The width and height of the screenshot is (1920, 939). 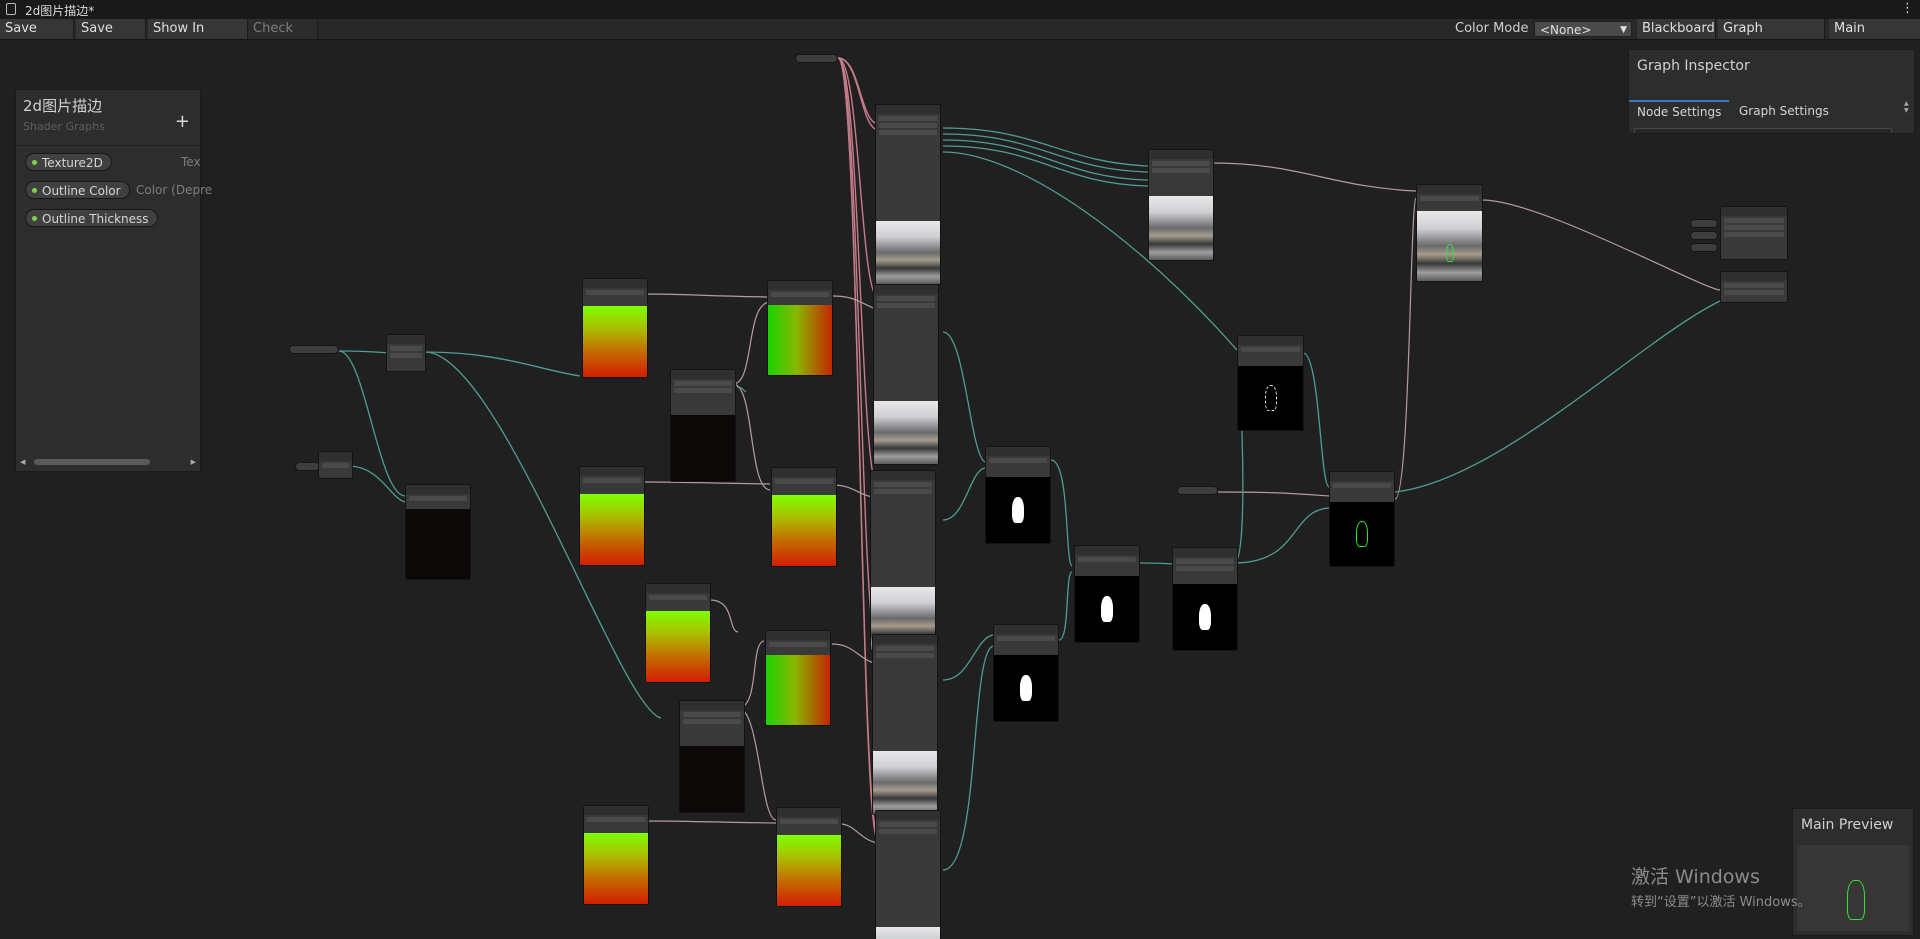 I want to click on preview-sprite-outline, so click(x=1856, y=900).